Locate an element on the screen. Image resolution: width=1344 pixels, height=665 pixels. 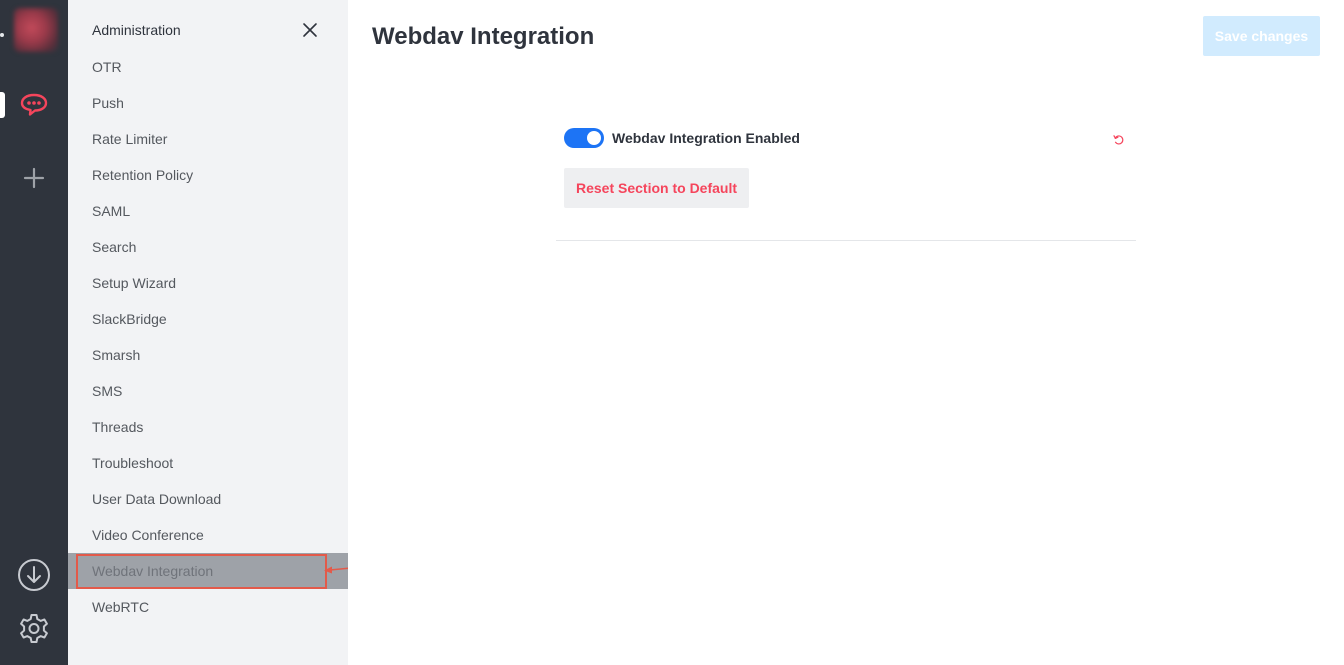
save-button: Save changes is located at coordinates (1261, 36).